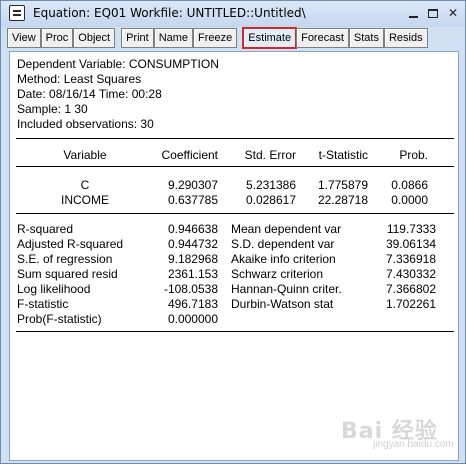 Image resolution: width=466 pixels, height=464 pixels. Describe the element at coordinates (283, 259) in the screenshot. I see `stat-label: Akaike info criterion` at that location.